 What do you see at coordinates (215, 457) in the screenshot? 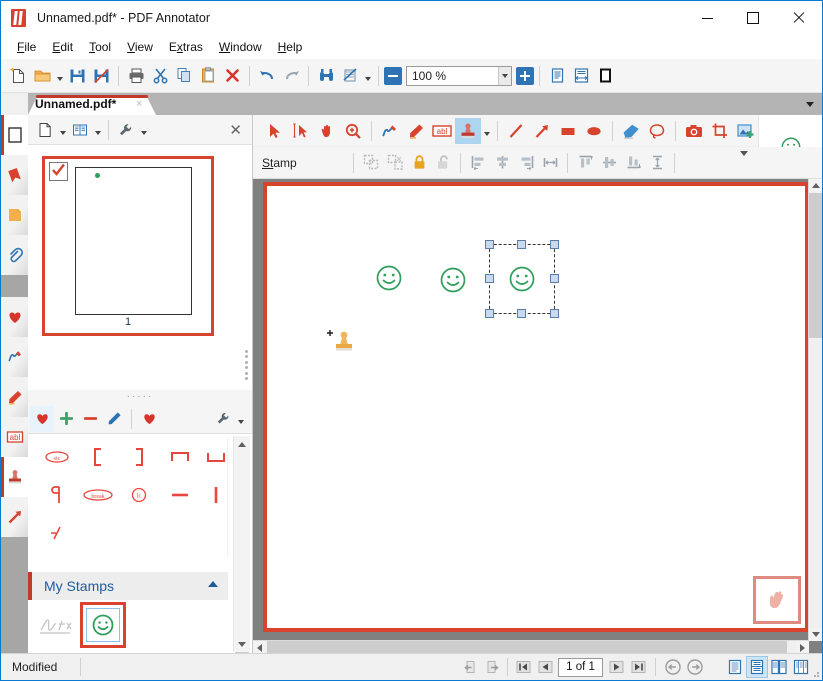
I see `stamp-bracket-bottom` at bounding box center [215, 457].